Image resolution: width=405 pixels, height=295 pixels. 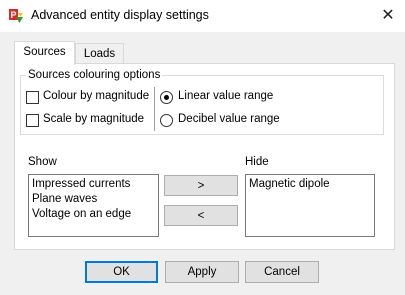 I want to click on tab-sources-label: Sources, so click(x=44, y=52).